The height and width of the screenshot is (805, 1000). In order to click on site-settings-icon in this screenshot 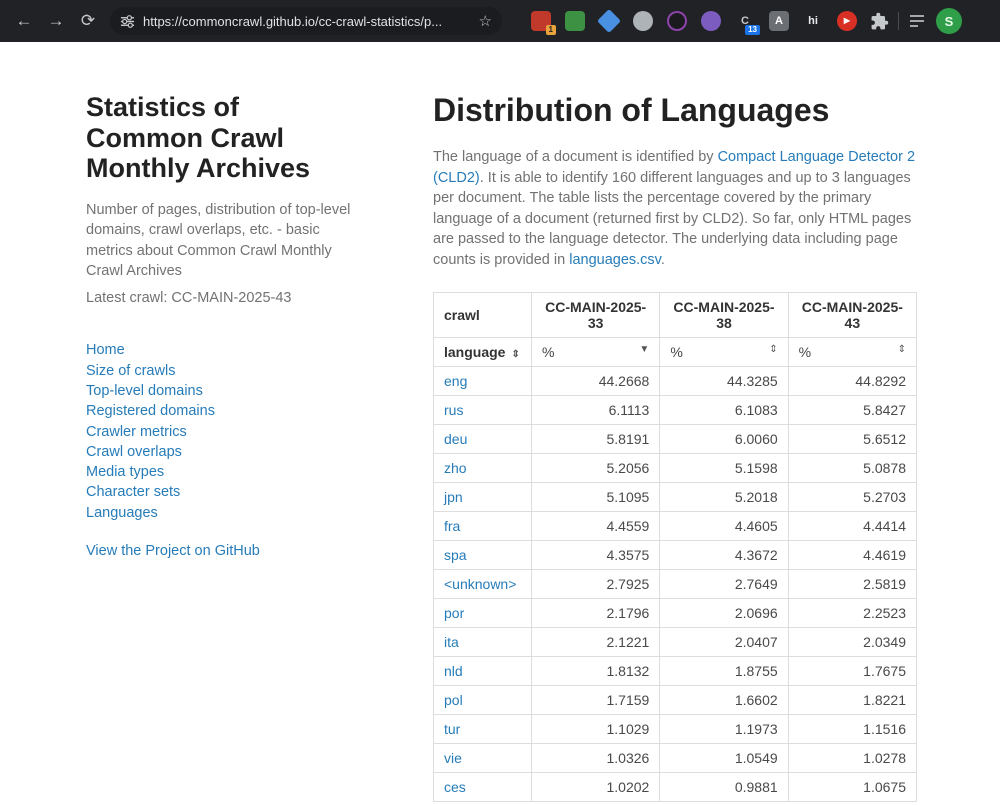, I will do `click(127, 21)`.